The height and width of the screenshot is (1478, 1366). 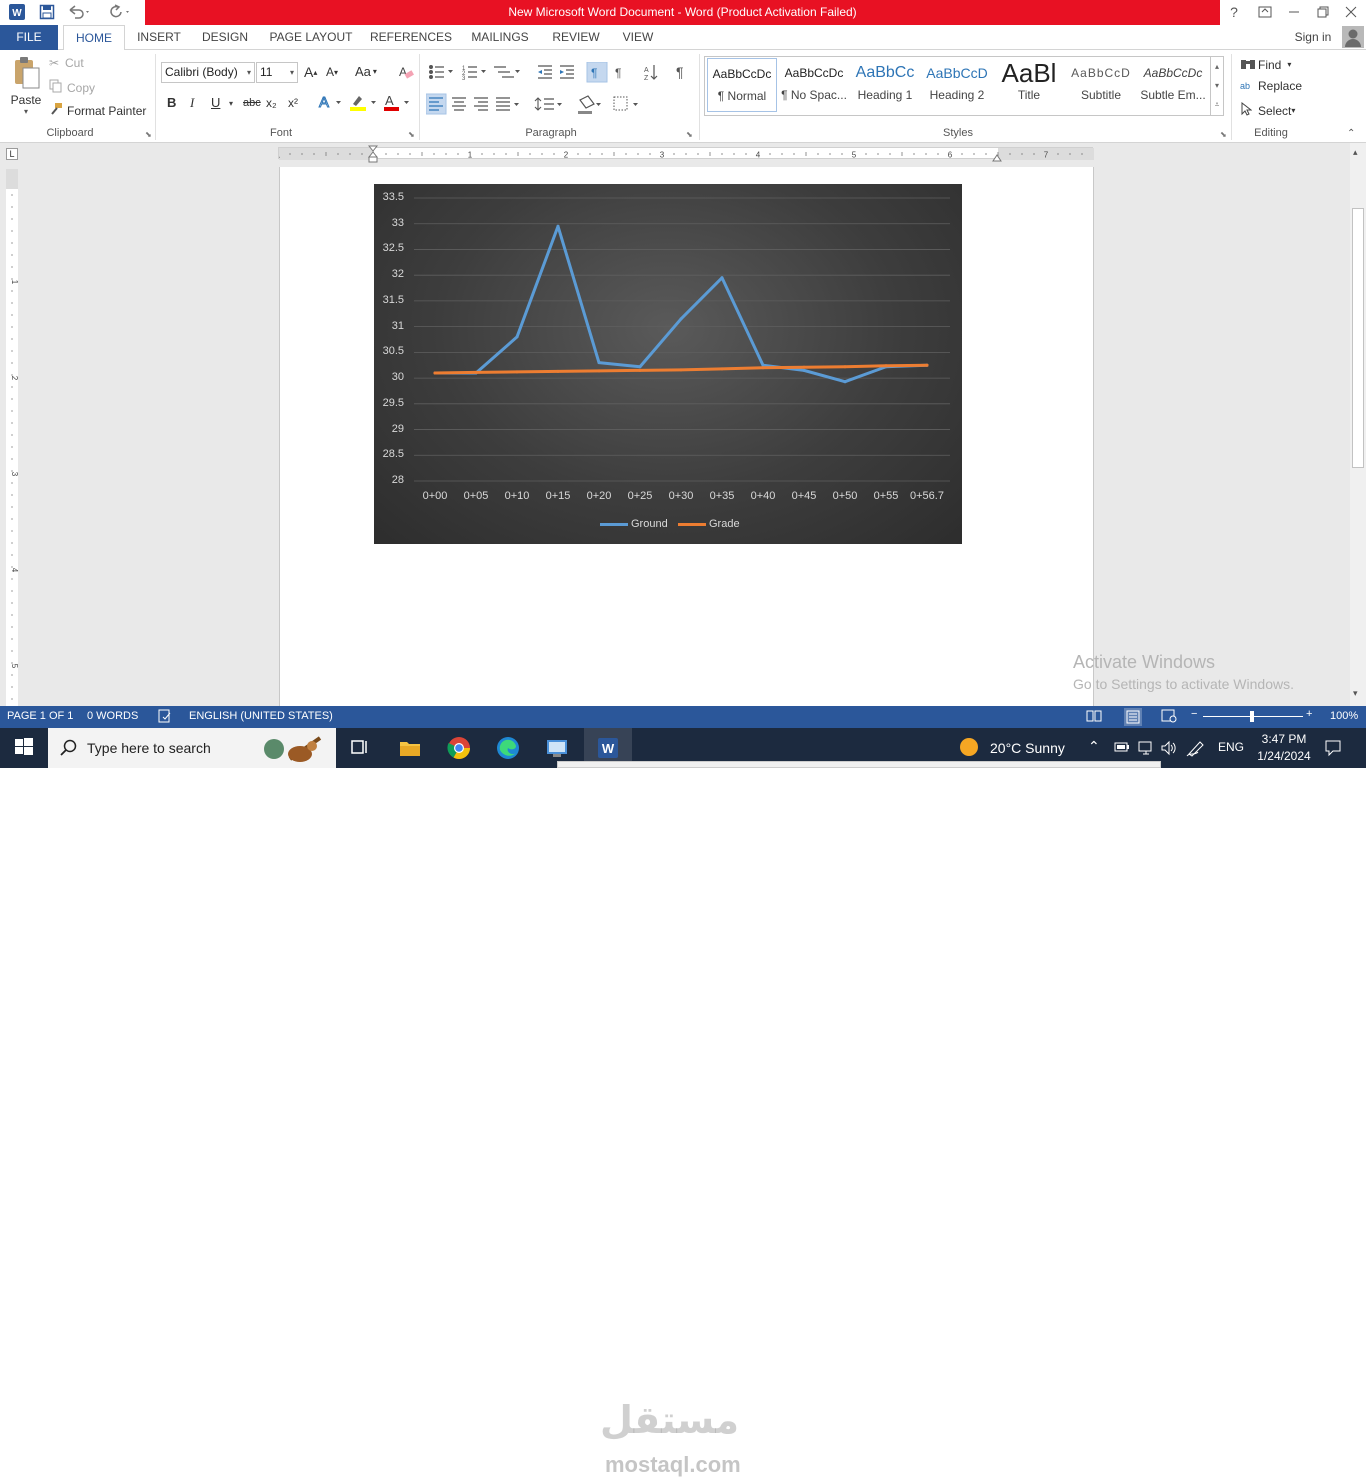 I want to click on styles-scroll: ▴ ▾ ⩡, so click(x=1216, y=86).